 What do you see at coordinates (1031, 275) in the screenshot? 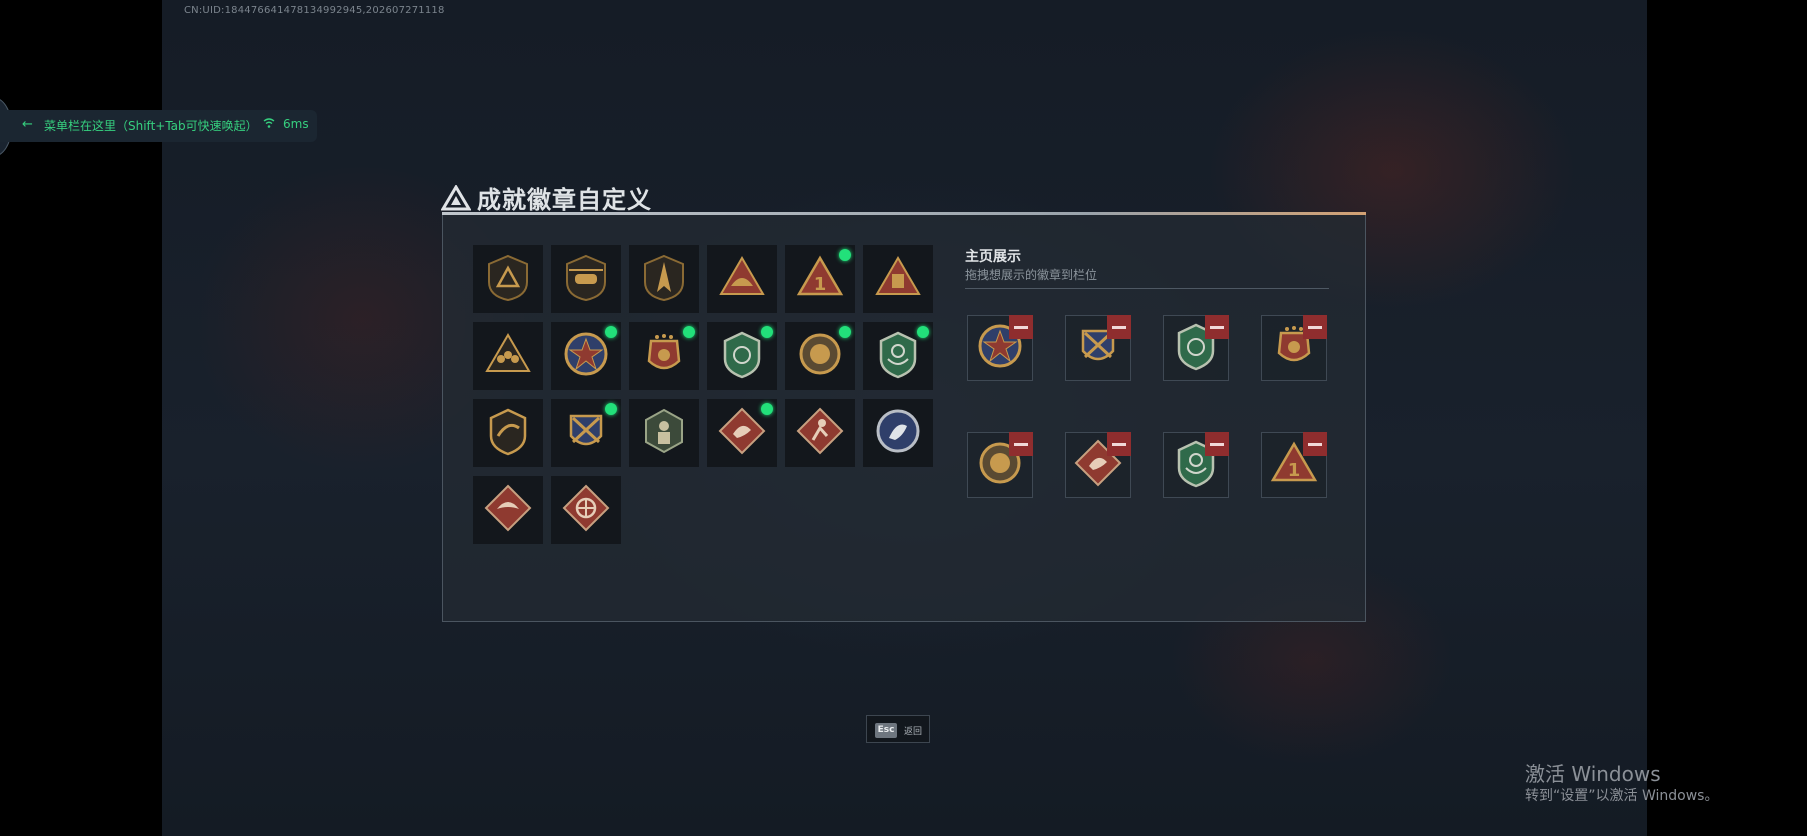
I see `showcase-subtitle: 拖拽想展示的徽章到栏位` at bounding box center [1031, 275].